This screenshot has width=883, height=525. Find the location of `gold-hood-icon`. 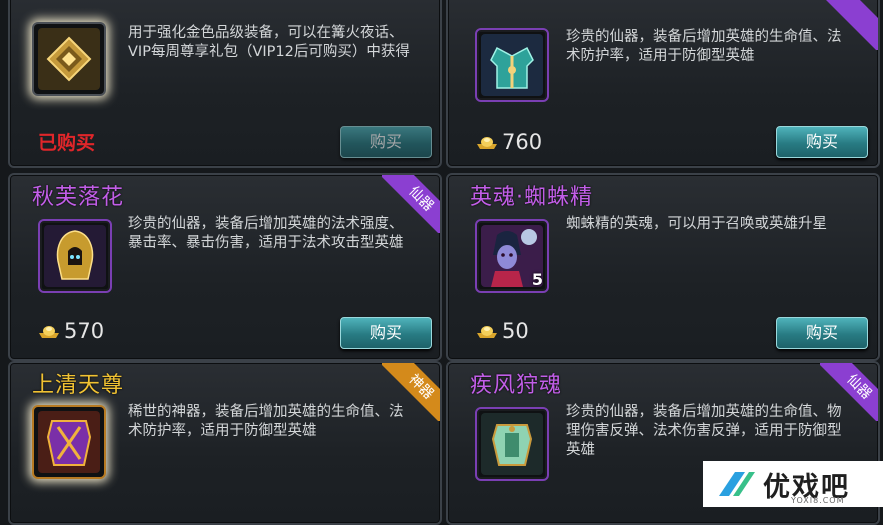

gold-hood-icon is located at coordinates (75, 256).